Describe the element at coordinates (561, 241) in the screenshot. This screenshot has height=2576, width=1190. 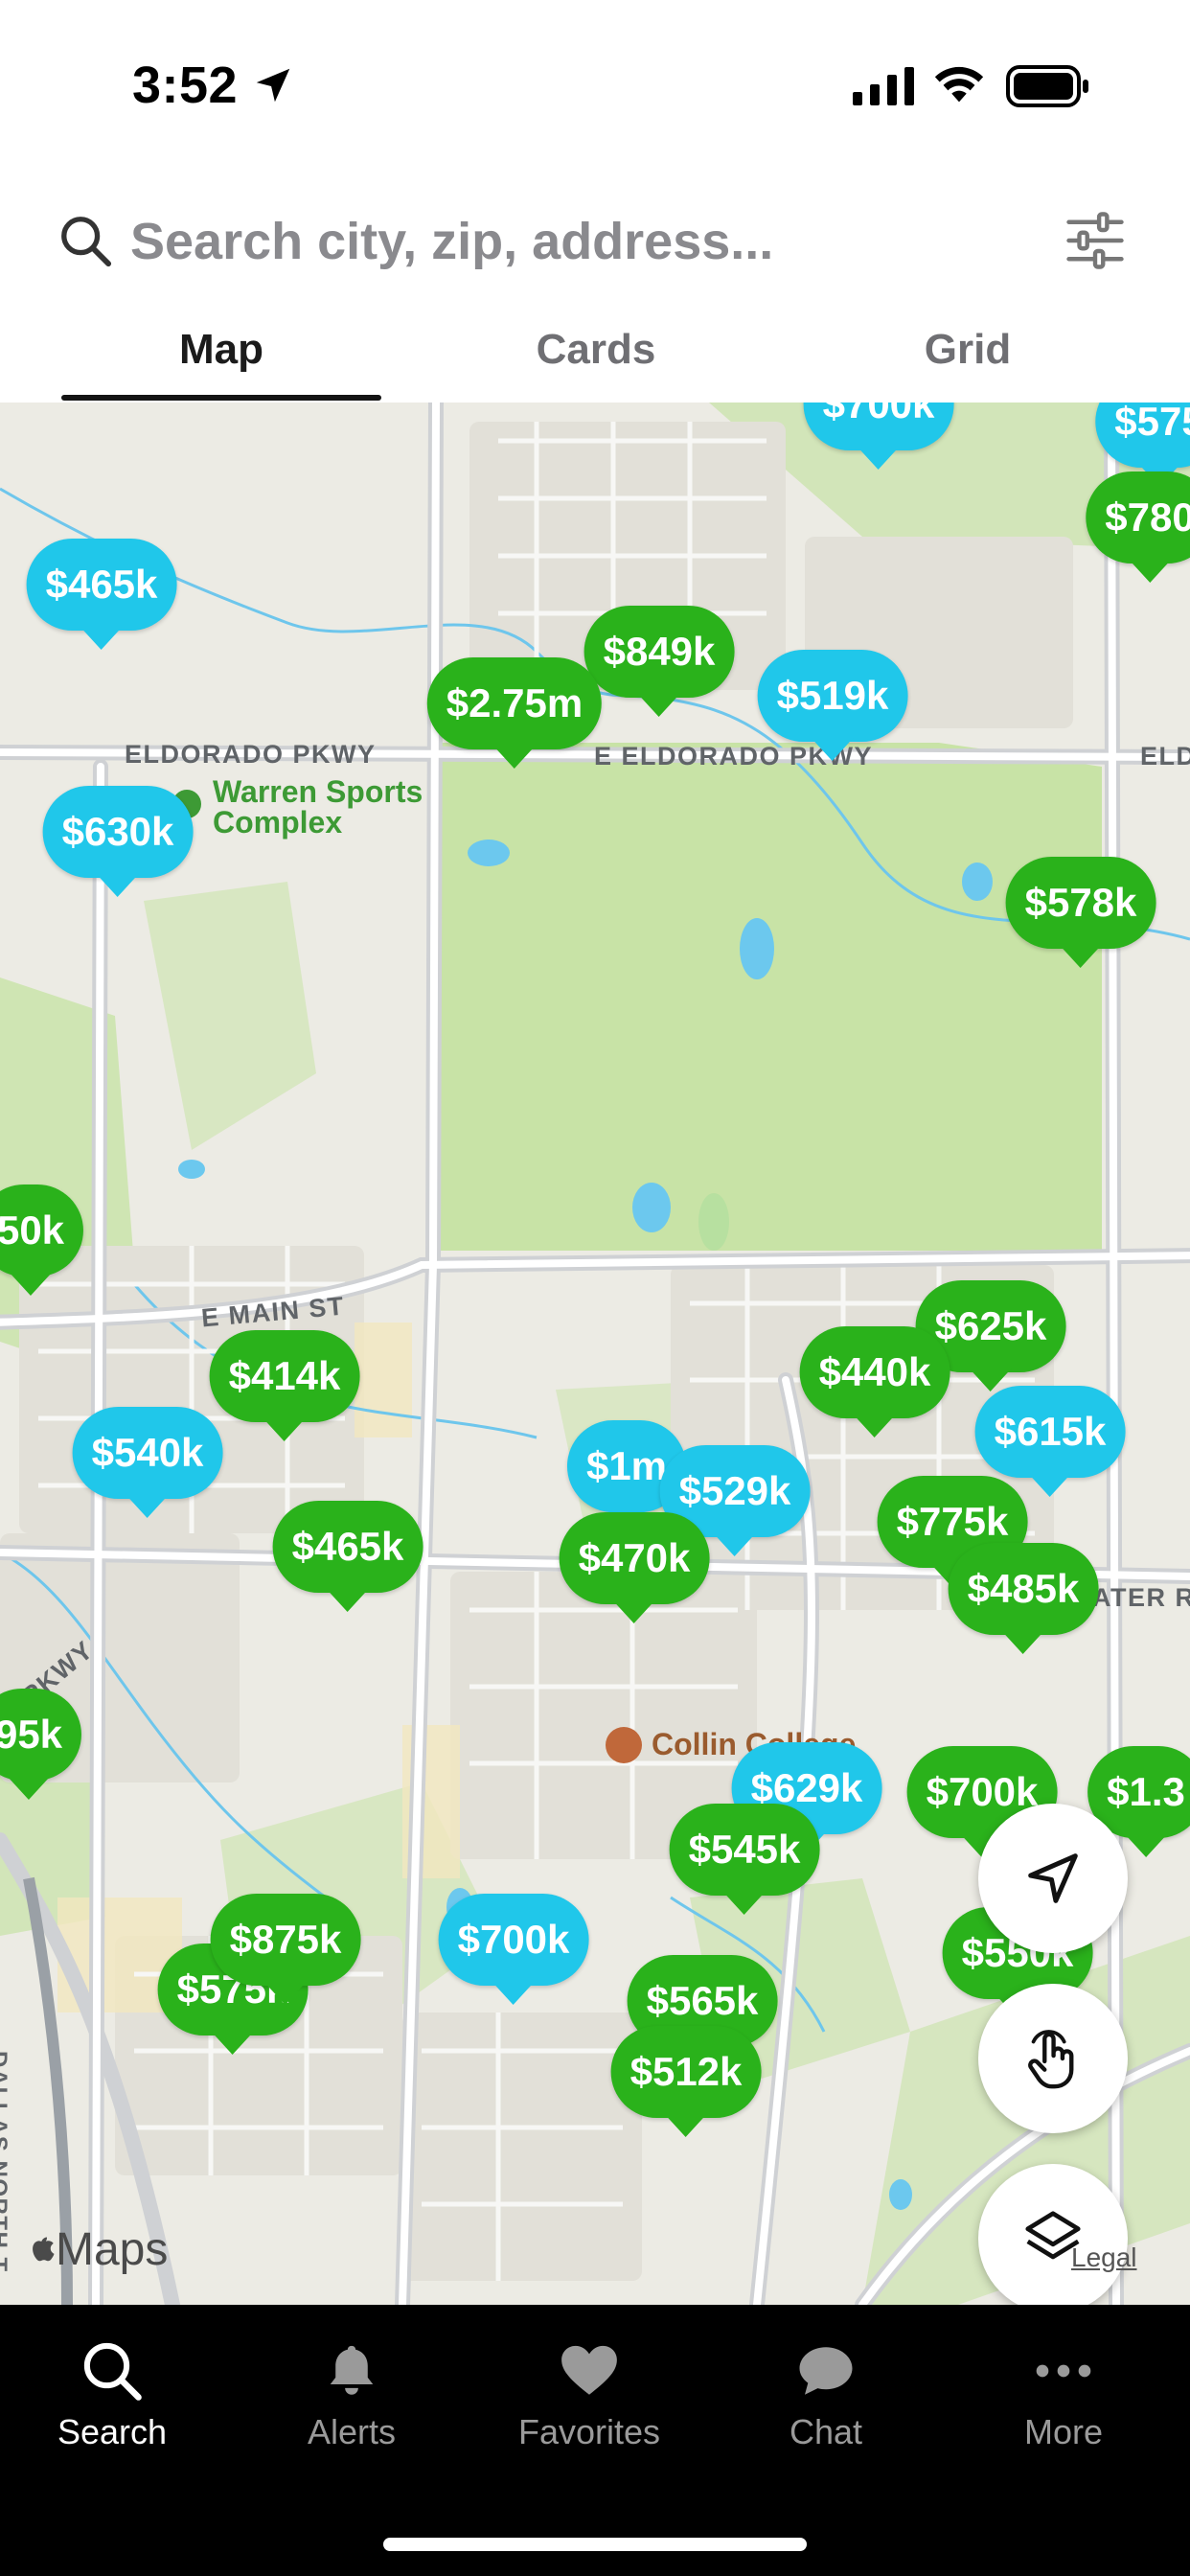
I see `search-input` at that location.